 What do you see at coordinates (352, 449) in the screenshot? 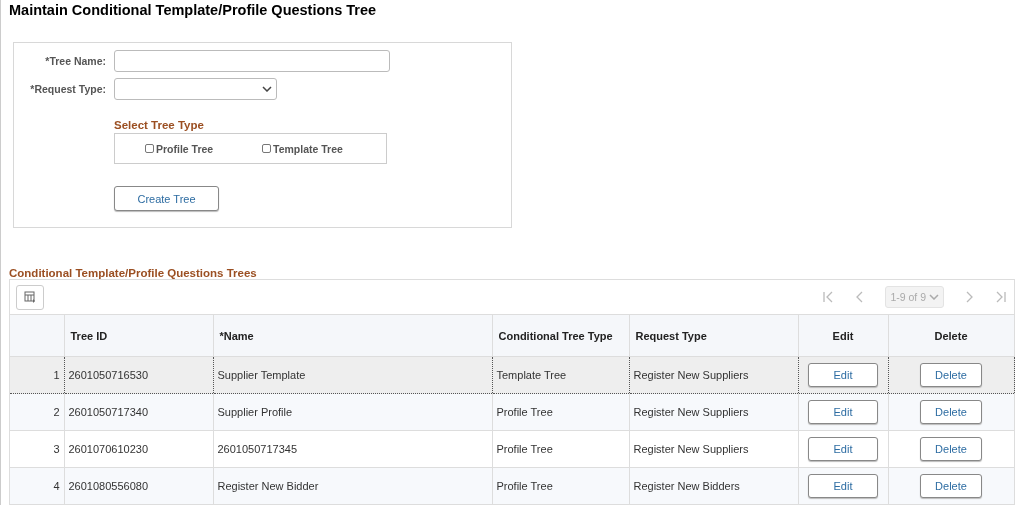
I see `table-cell: 2601050717345` at bounding box center [352, 449].